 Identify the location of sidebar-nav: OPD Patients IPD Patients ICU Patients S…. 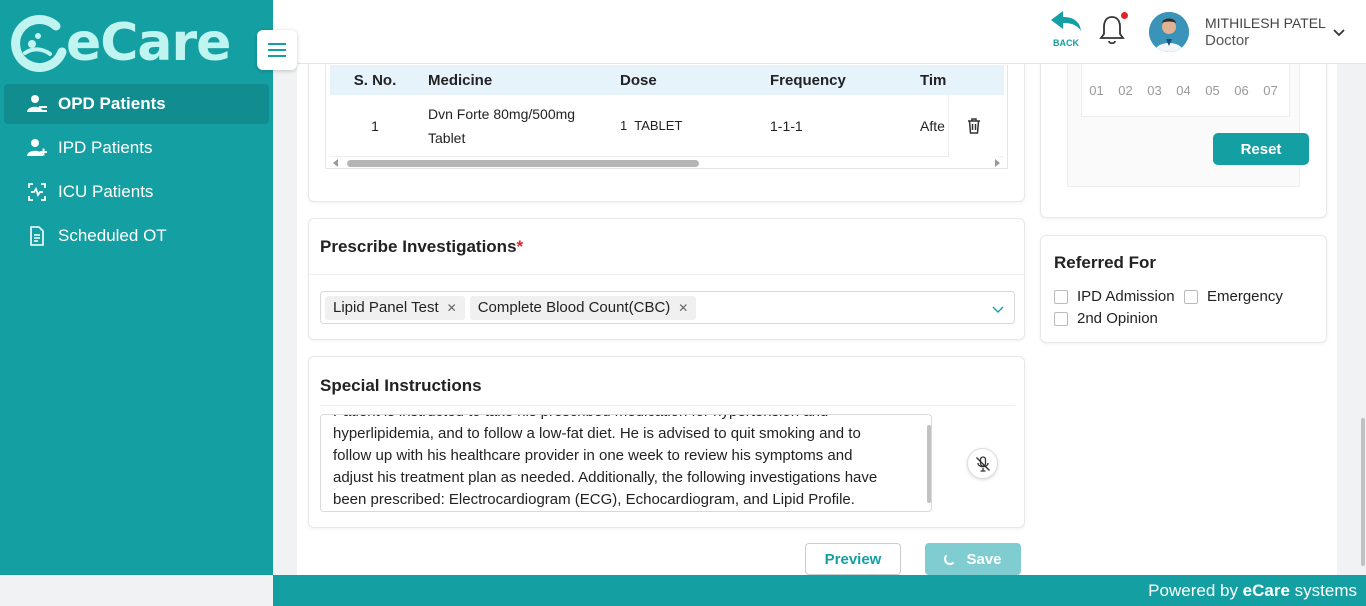
(136, 172).